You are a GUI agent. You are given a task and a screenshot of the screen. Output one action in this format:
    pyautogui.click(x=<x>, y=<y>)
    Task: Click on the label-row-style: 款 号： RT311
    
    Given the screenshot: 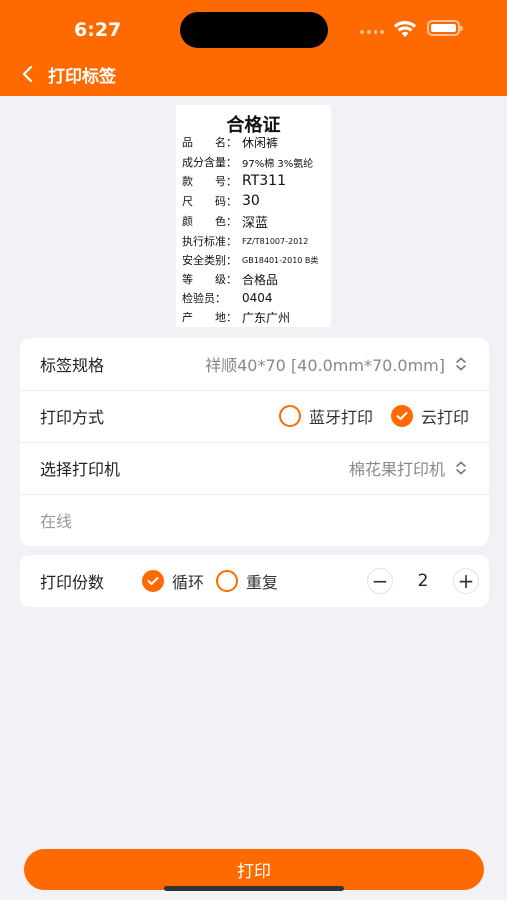 What is the action you would take?
    pyautogui.click(x=234, y=181)
    